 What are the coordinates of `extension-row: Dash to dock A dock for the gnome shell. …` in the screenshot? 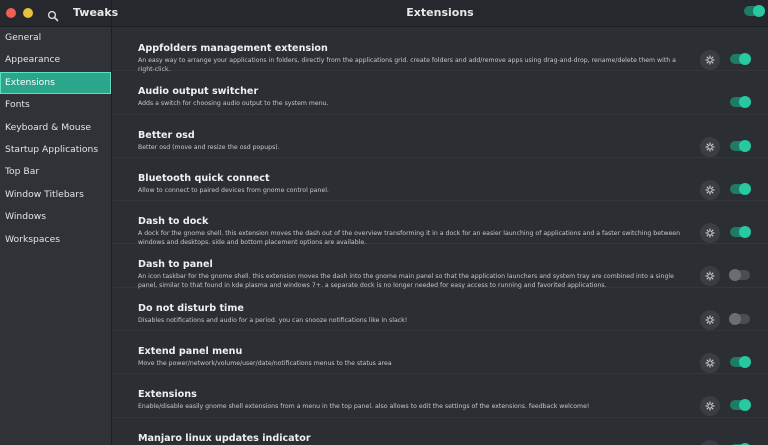 It's located at (440, 223).